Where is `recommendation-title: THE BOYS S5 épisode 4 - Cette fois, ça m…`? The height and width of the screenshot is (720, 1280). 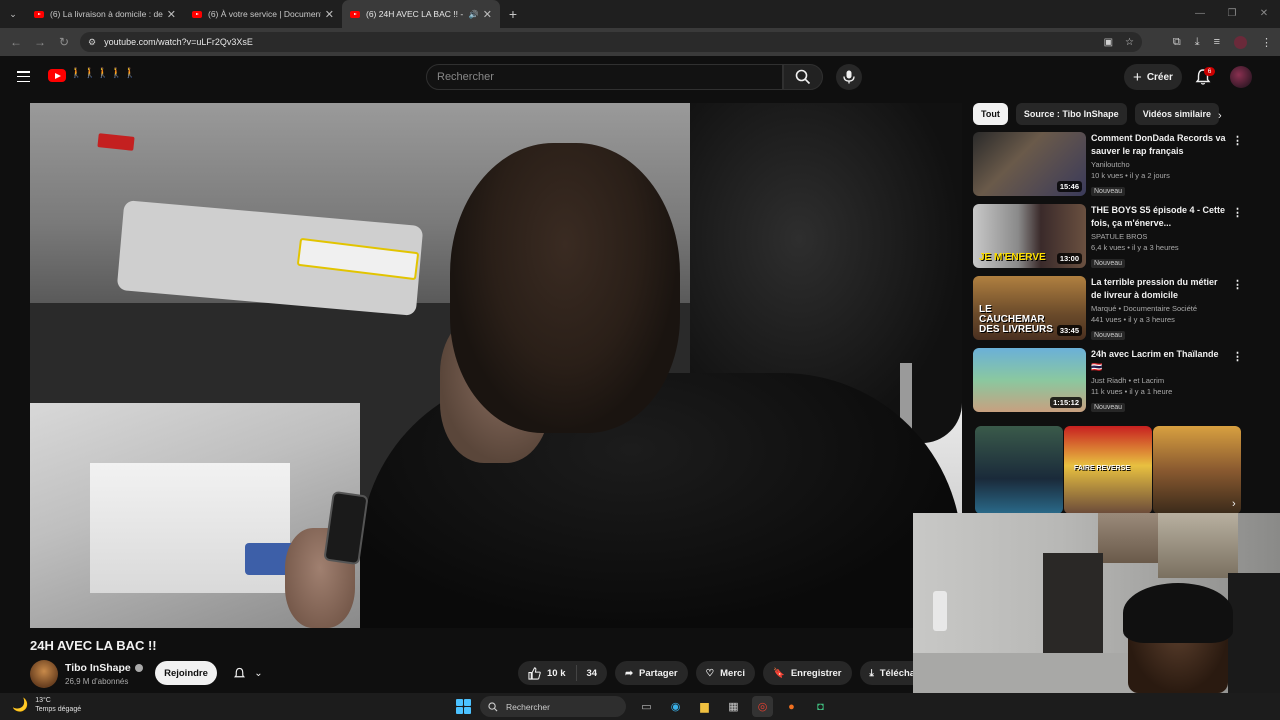
recommendation-title: THE BOYS S5 épisode 4 - Cette fois, ça m… is located at coordinates (1158, 216).